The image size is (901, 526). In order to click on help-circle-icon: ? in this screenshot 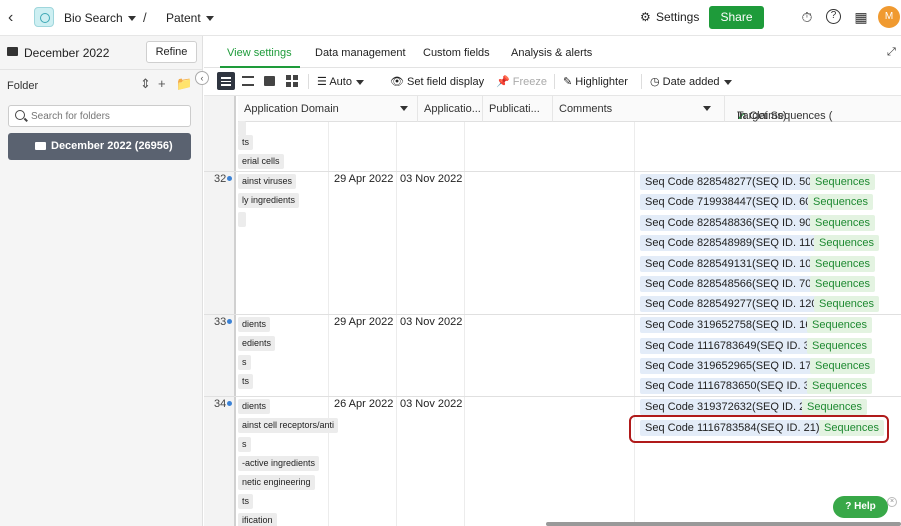, I will do `click(833, 16)`.